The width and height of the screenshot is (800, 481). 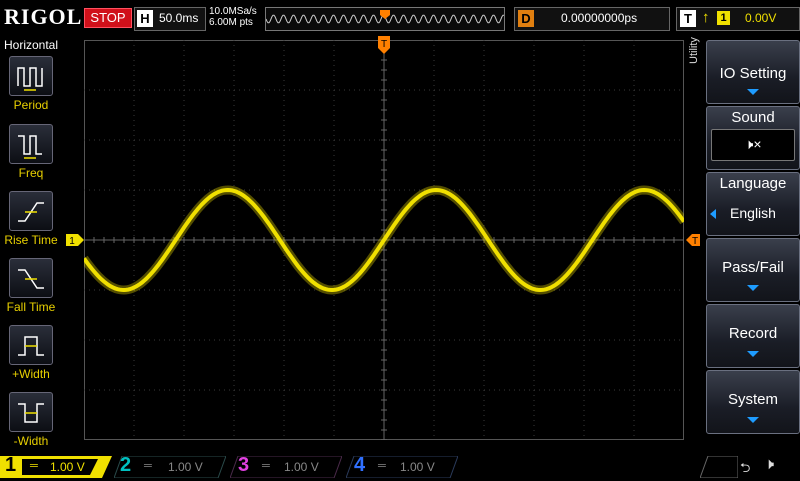 What do you see at coordinates (30, 79) in the screenshot?
I see `period-icon` at bounding box center [30, 79].